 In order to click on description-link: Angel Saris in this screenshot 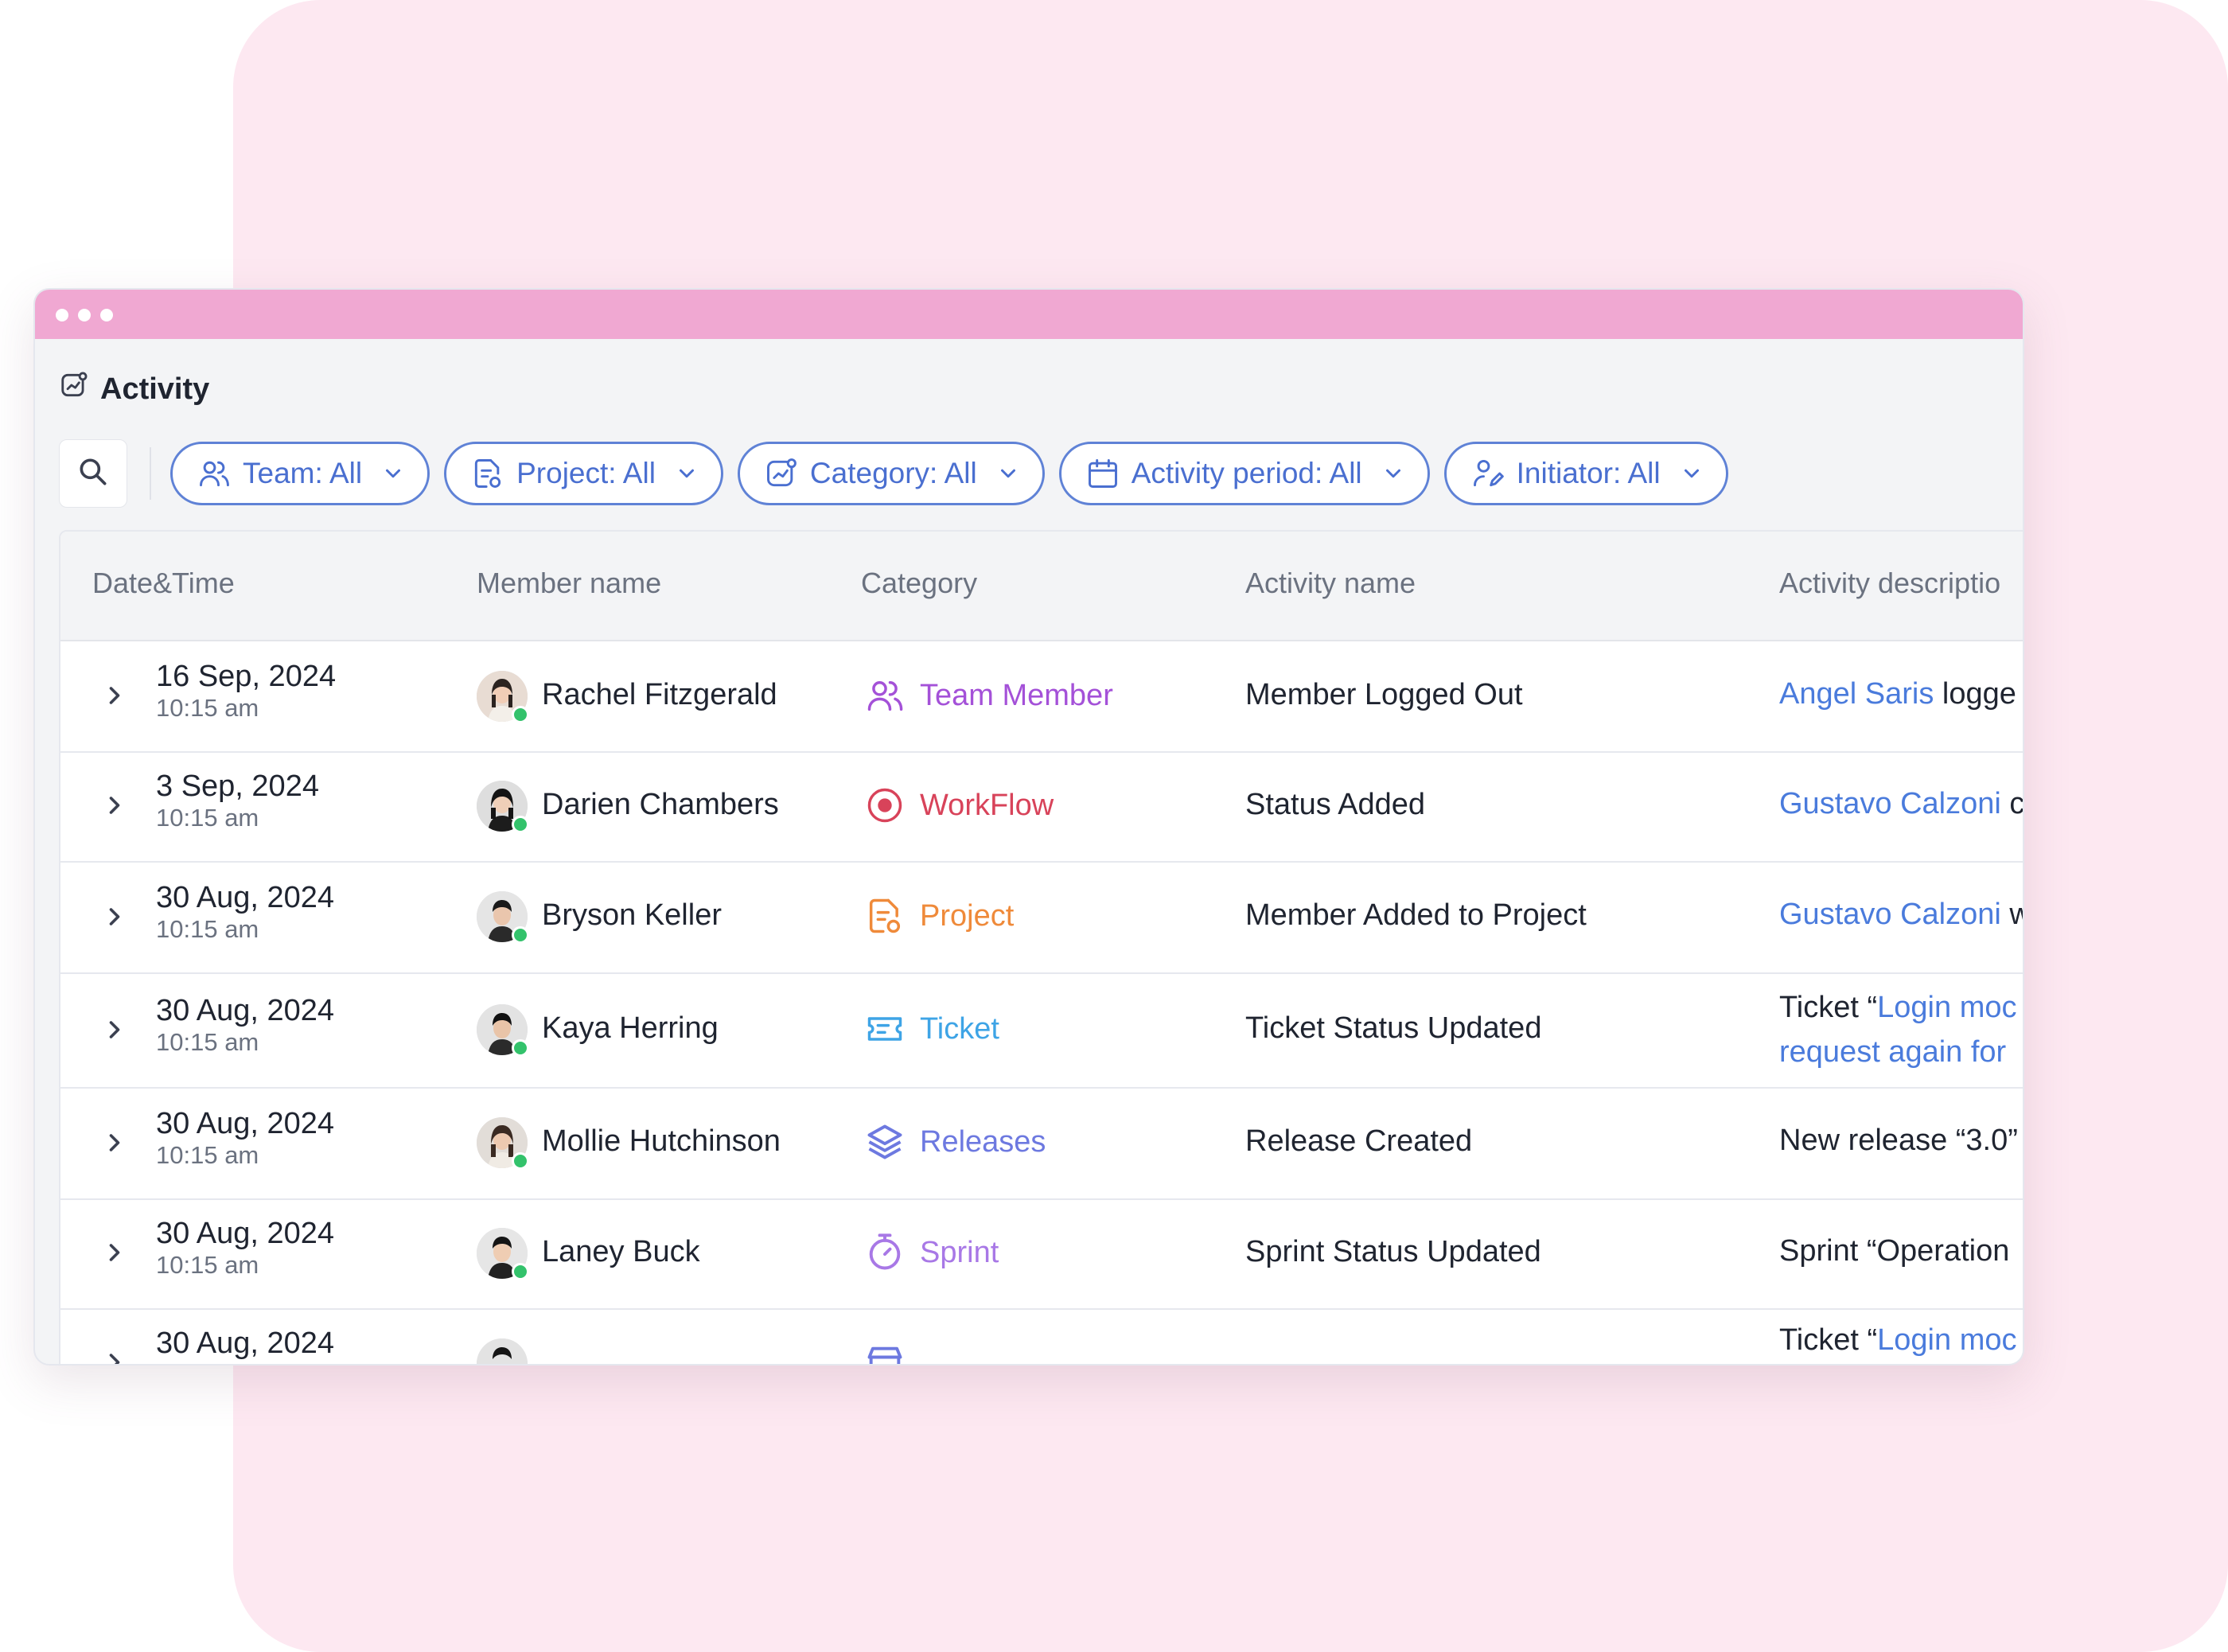, I will do `click(1856, 694)`.